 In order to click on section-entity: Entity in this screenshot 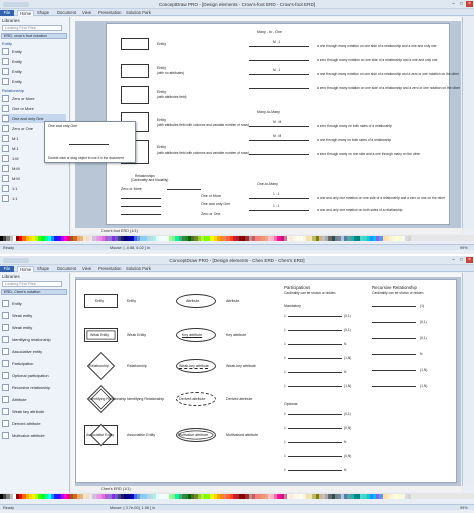, I will do `click(7, 43)`.